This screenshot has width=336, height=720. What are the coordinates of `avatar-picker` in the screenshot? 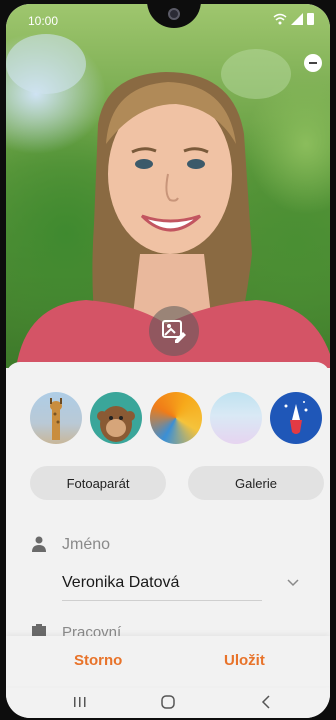 It's located at (176, 418).